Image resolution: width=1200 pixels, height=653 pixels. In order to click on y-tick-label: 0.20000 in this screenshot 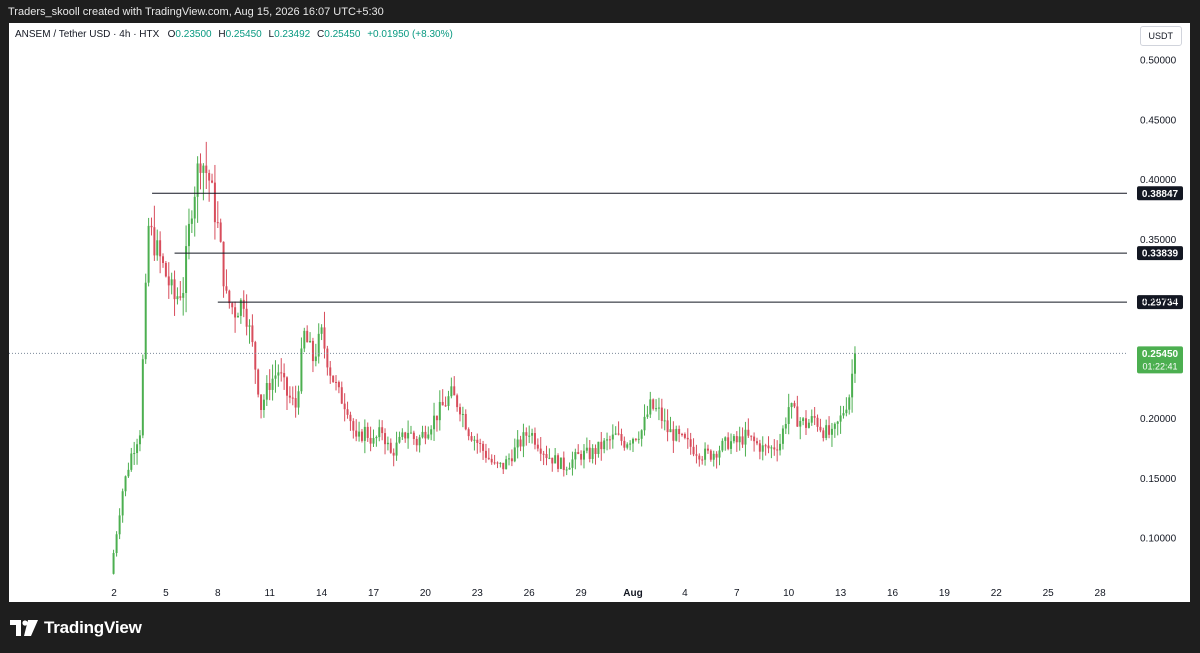, I will do `click(1158, 419)`.